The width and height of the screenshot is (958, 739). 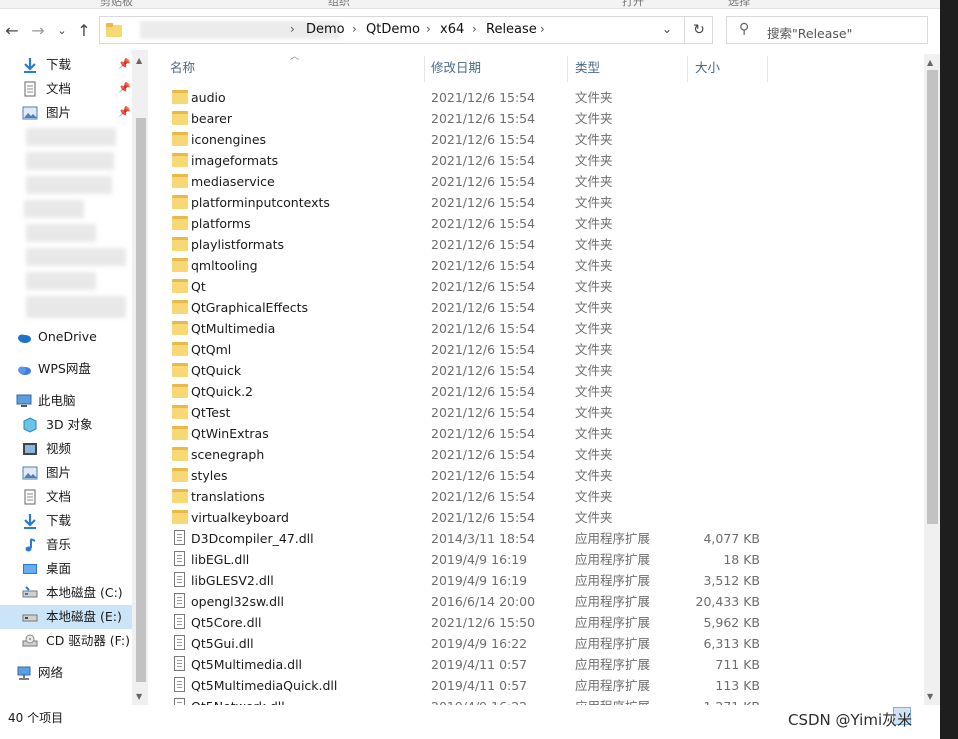 I want to click on search-box: ⚲ 搜索"Release", so click(x=827, y=30).